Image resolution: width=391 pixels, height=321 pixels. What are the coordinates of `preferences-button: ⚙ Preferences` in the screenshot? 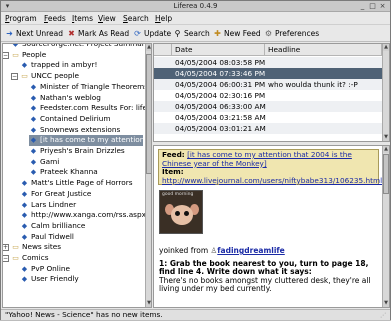 It's located at (291, 33).